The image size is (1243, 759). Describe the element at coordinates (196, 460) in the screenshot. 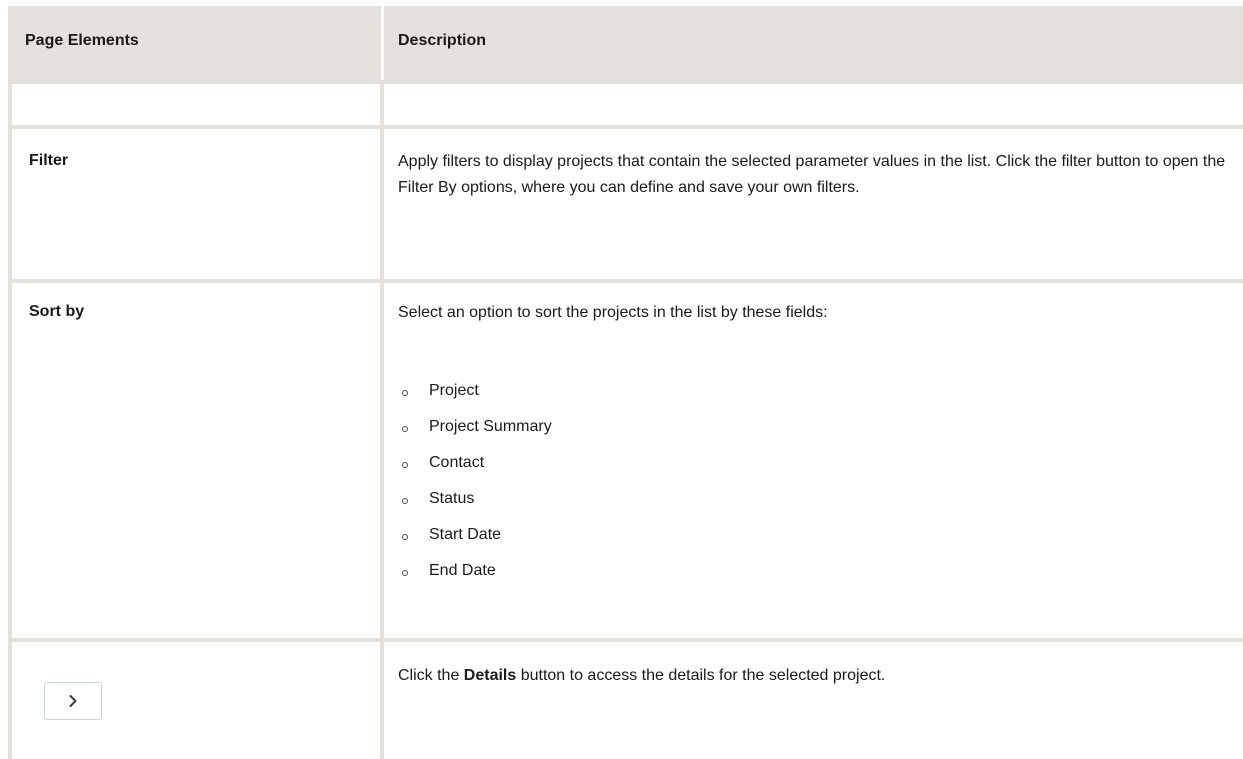

I see `sort-by-term-cell: Sort by` at that location.